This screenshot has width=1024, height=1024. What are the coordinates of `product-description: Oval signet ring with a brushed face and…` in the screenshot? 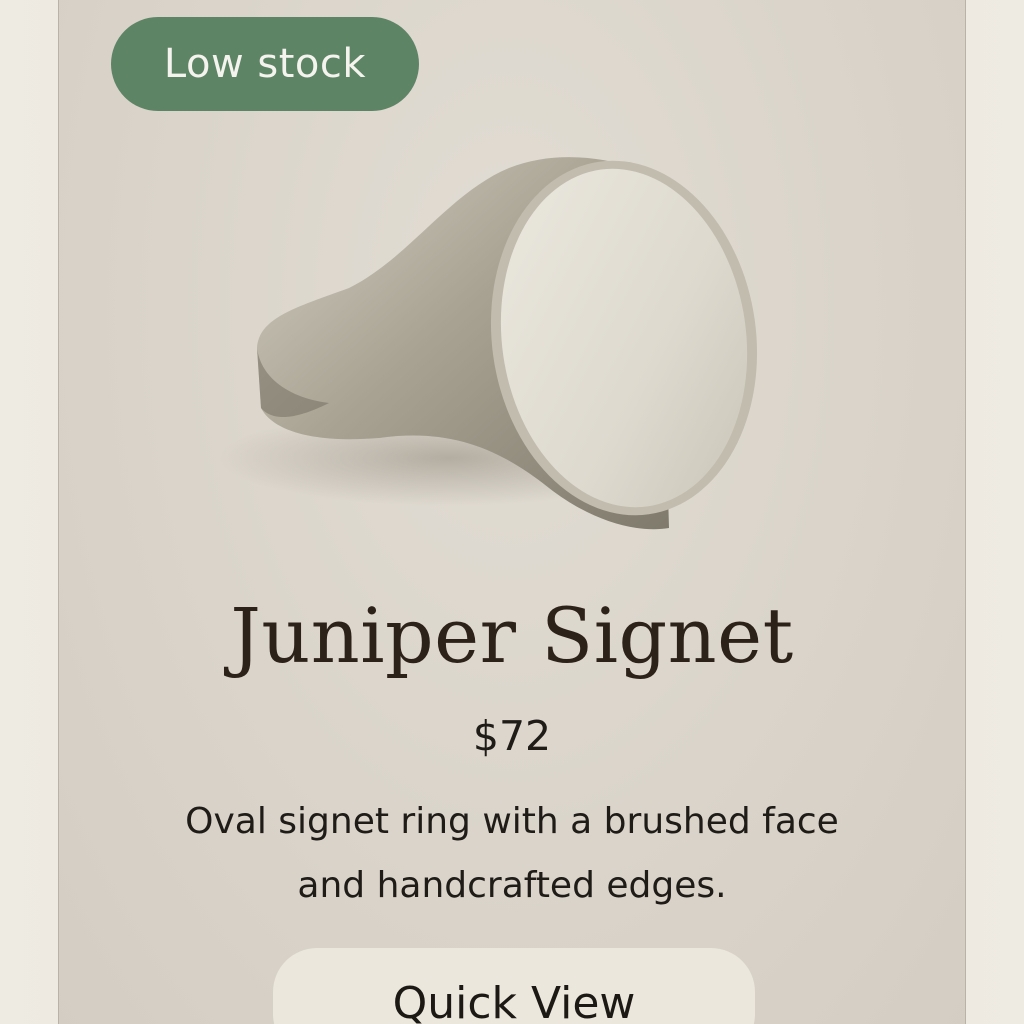 It's located at (512, 853).